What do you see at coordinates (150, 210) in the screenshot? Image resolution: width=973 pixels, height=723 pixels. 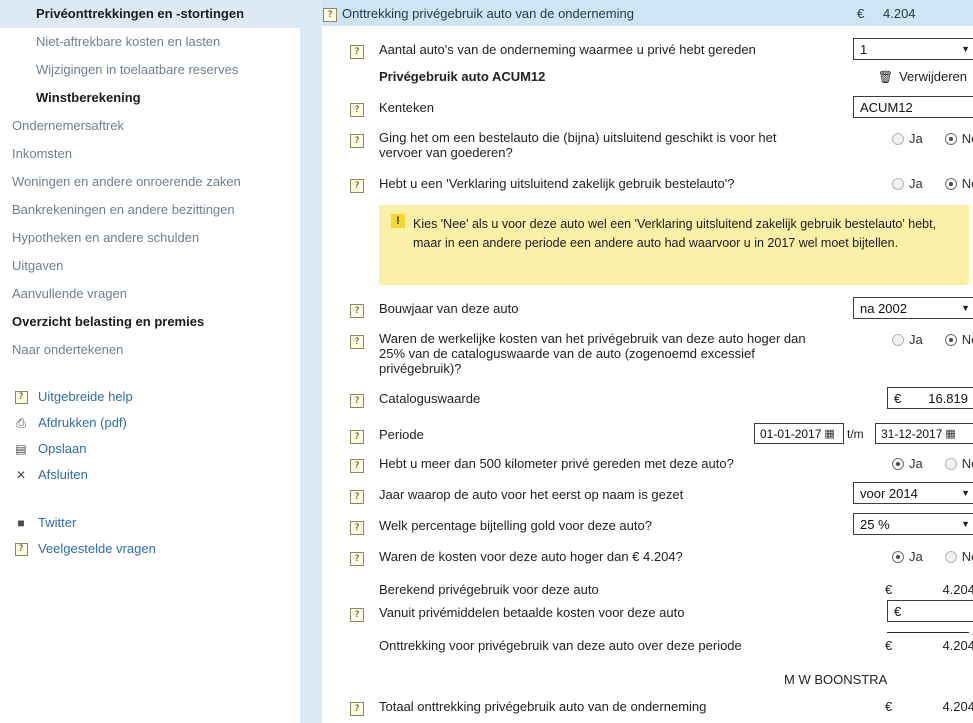 I see `sidebar-item-7: Bankrekeningen en andere bezittingen` at bounding box center [150, 210].